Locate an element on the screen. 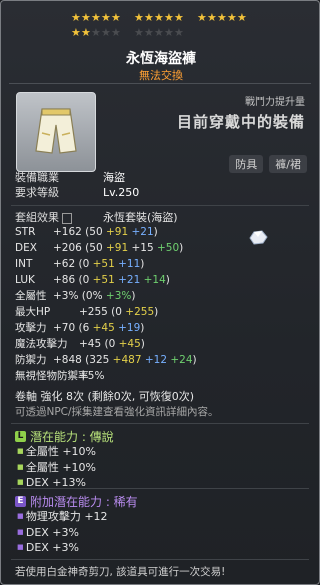  currently-equipped-label: 目前穿戴中的裝備 is located at coordinates (240, 122).